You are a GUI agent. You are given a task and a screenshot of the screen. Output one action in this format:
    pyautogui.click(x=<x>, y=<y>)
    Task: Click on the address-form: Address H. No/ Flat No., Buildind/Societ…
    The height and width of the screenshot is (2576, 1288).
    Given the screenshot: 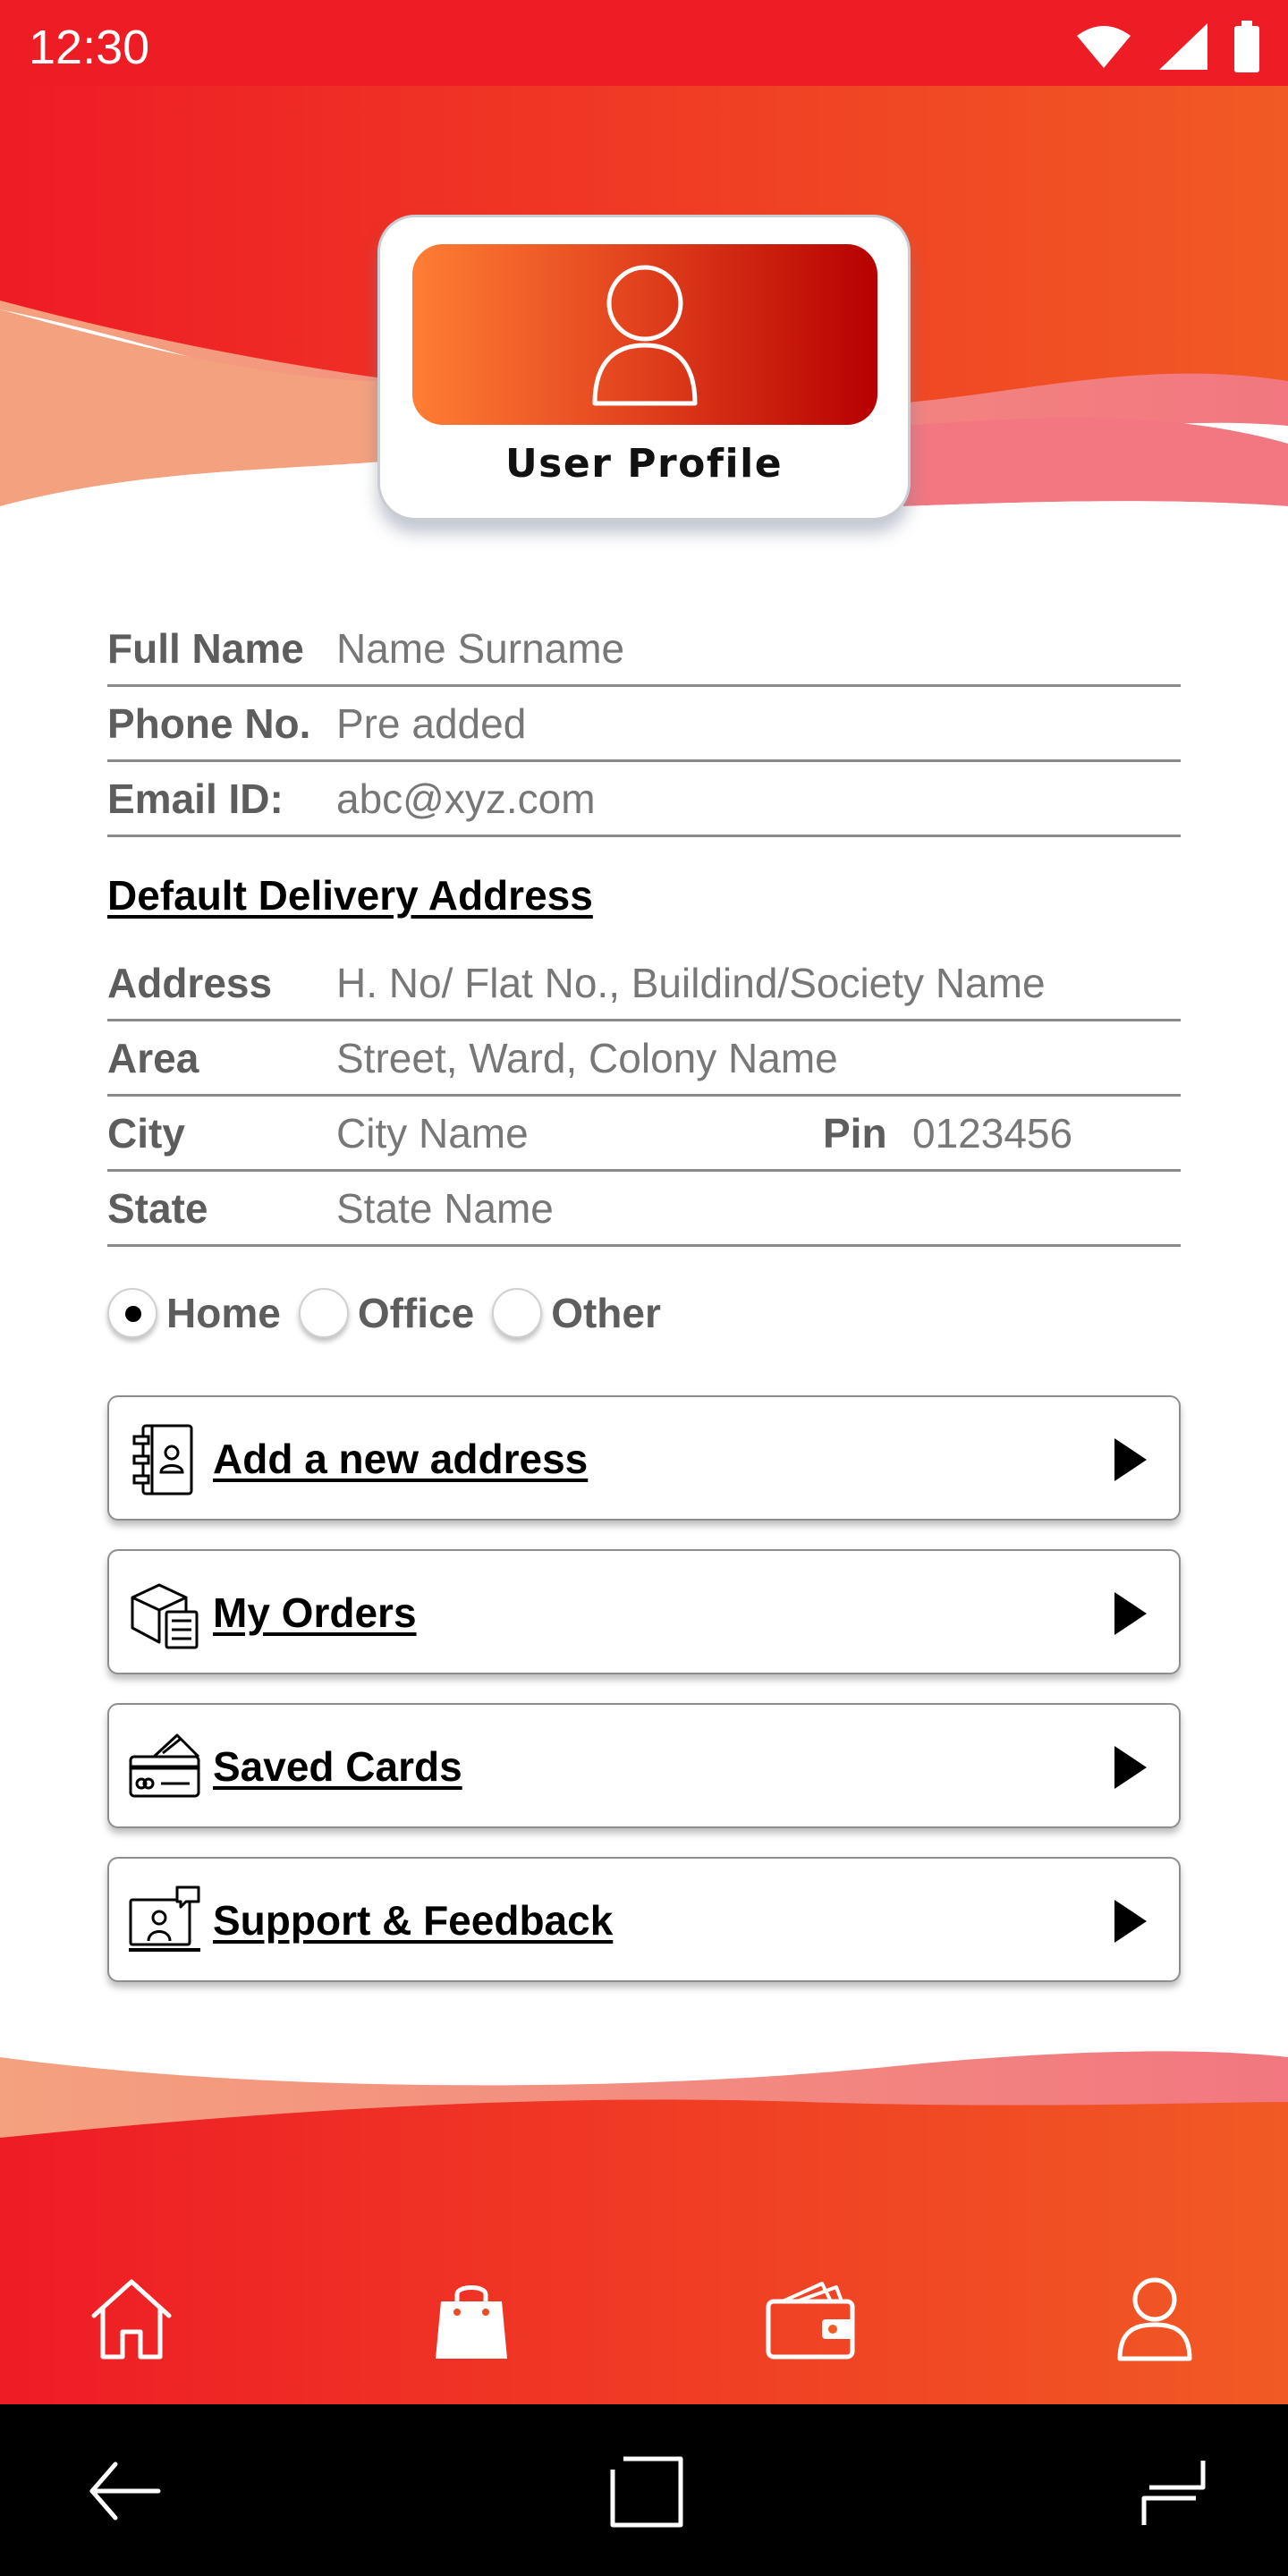 What is the action you would take?
    pyautogui.click(x=644, y=1096)
    